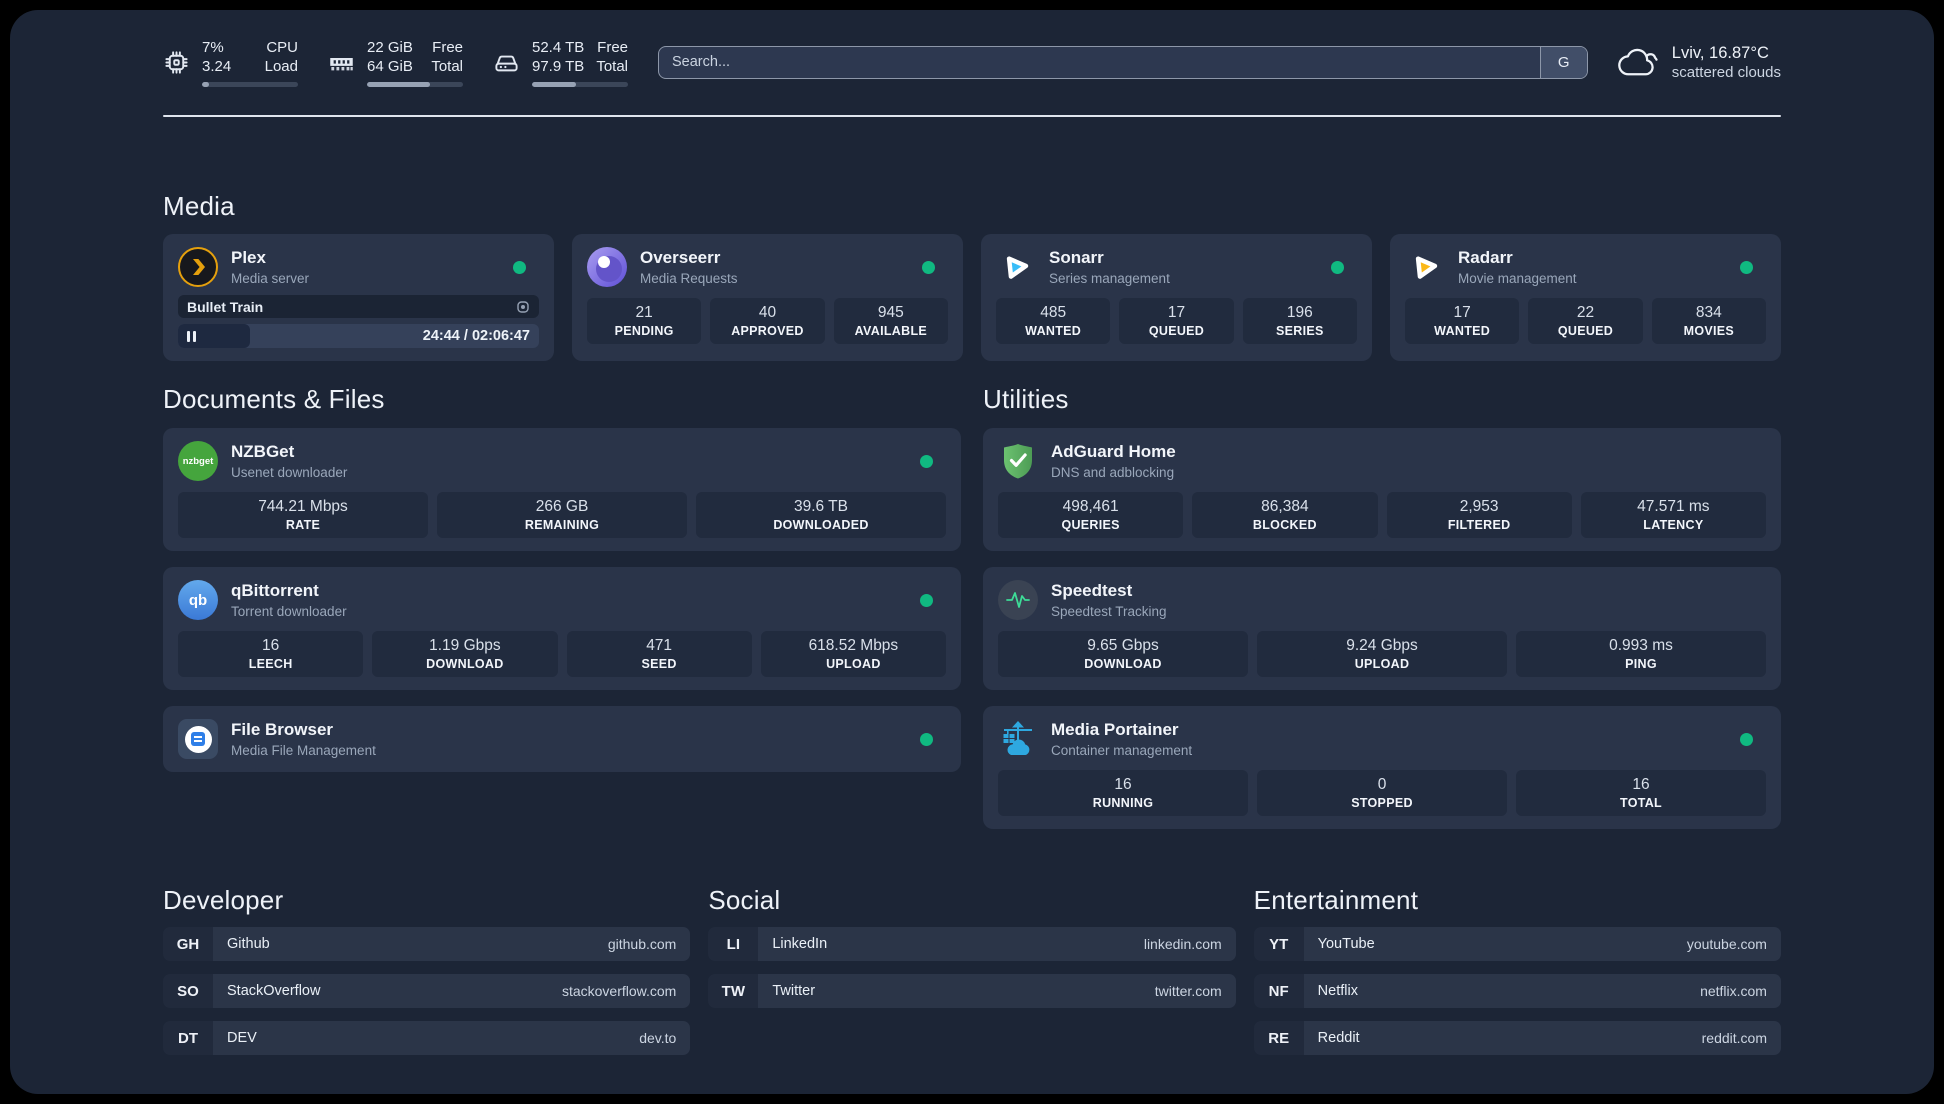  Describe the element at coordinates (198, 461) in the screenshot. I see `nzbget-icon: nzbget` at that location.